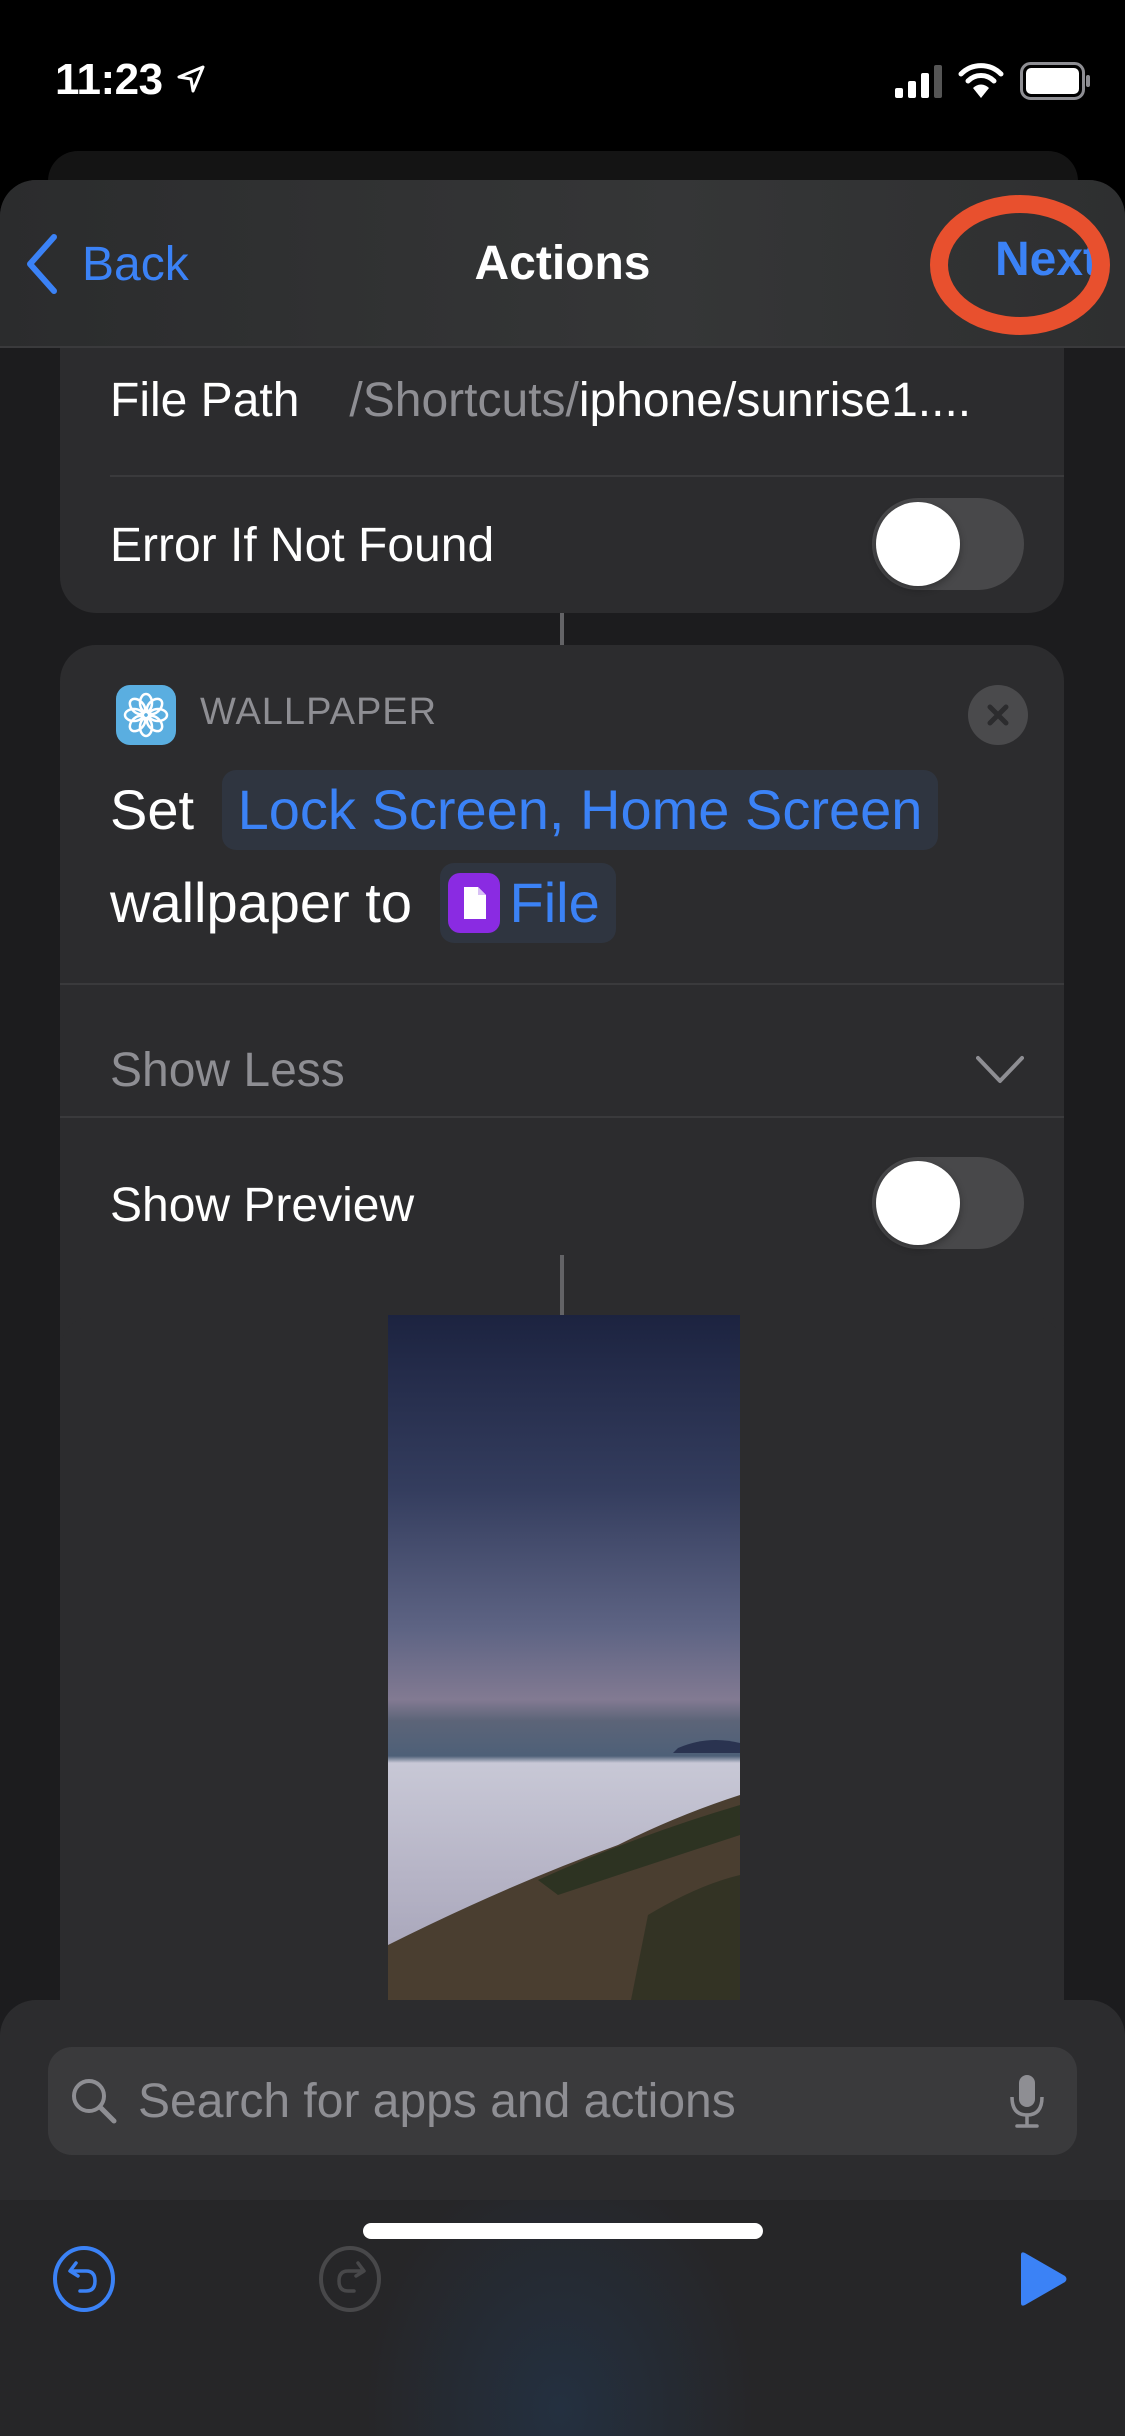 The image size is (1125, 2436). I want to click on error-if-not-found-label: Error If Not Found, so click(302, 545).